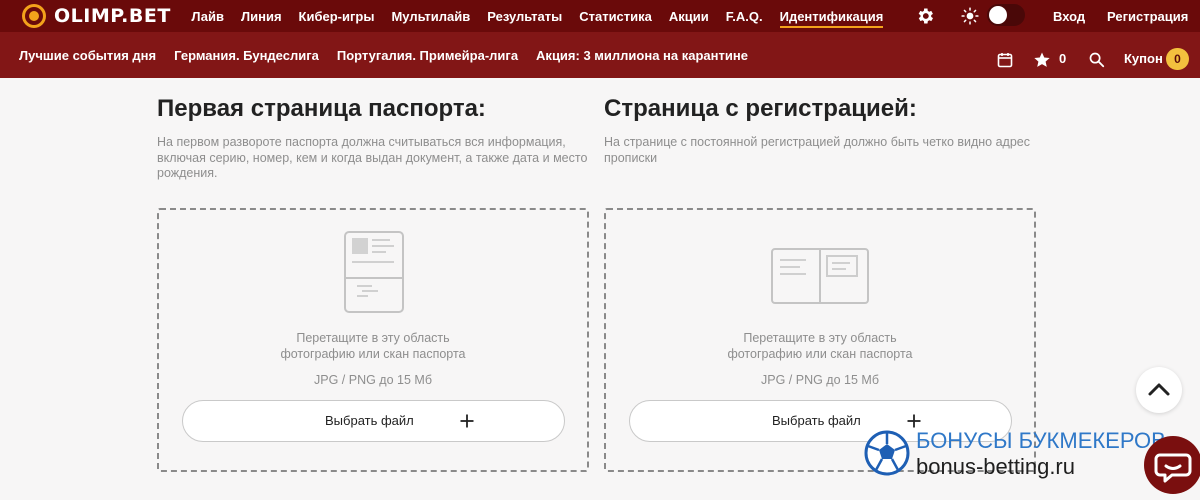  What do you see at coordinates (1147, 16) in the screenshot?
I see `register-link: Регистрация` at bounding box center [1147, 16].